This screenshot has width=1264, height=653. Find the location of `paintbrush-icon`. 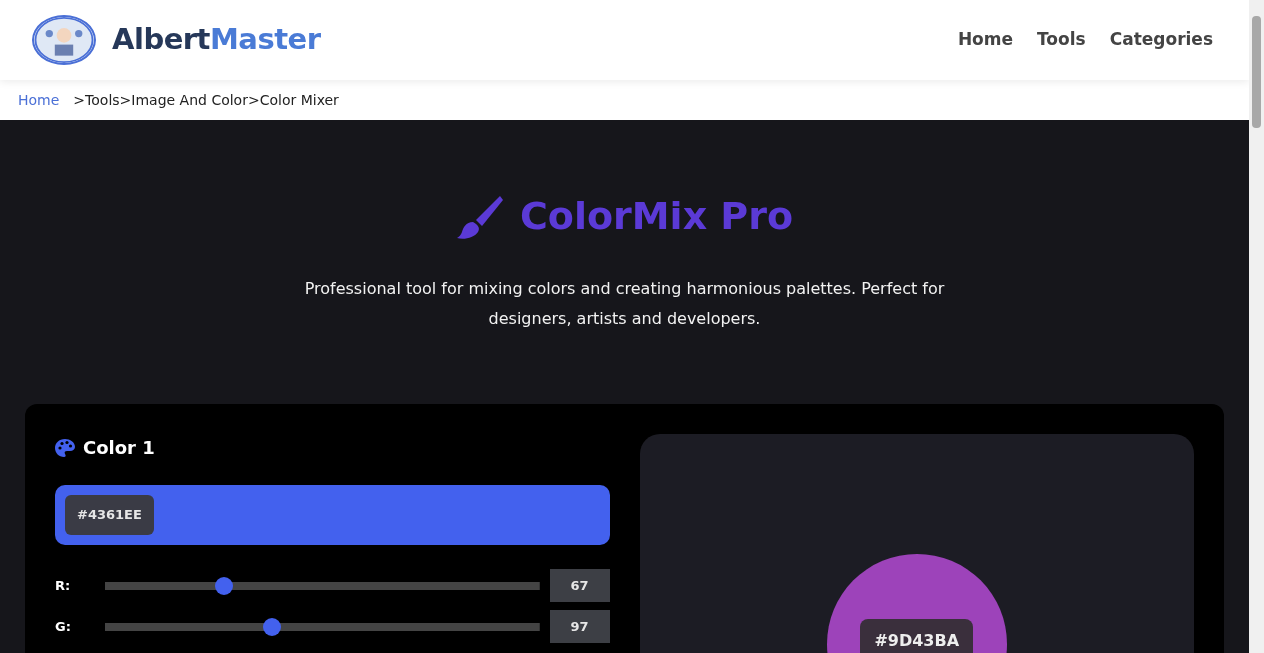

paintbrush-icon is located at coordinates (479, 217).